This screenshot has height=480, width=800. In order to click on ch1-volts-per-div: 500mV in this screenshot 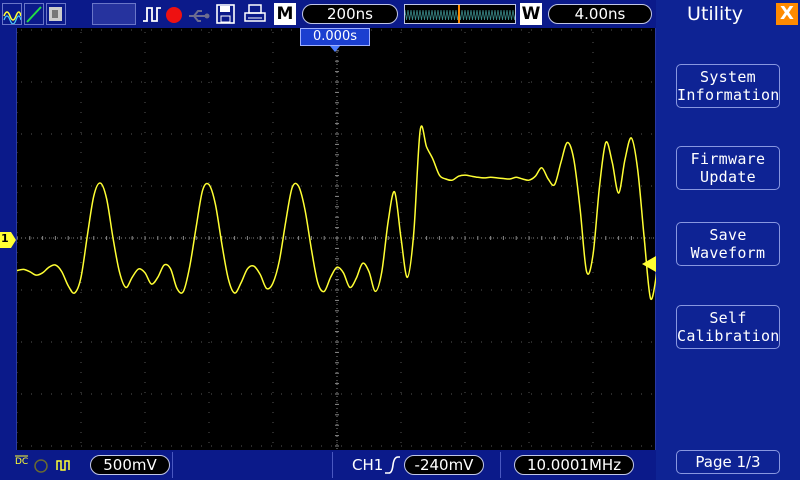, I will do `click(130, 465)`.